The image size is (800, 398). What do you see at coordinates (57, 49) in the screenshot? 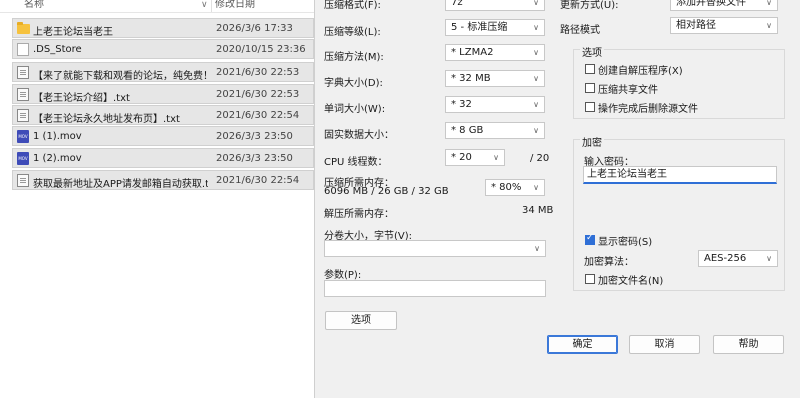
I see `file-name: .DS_Store` at bounding box center [57, 49].